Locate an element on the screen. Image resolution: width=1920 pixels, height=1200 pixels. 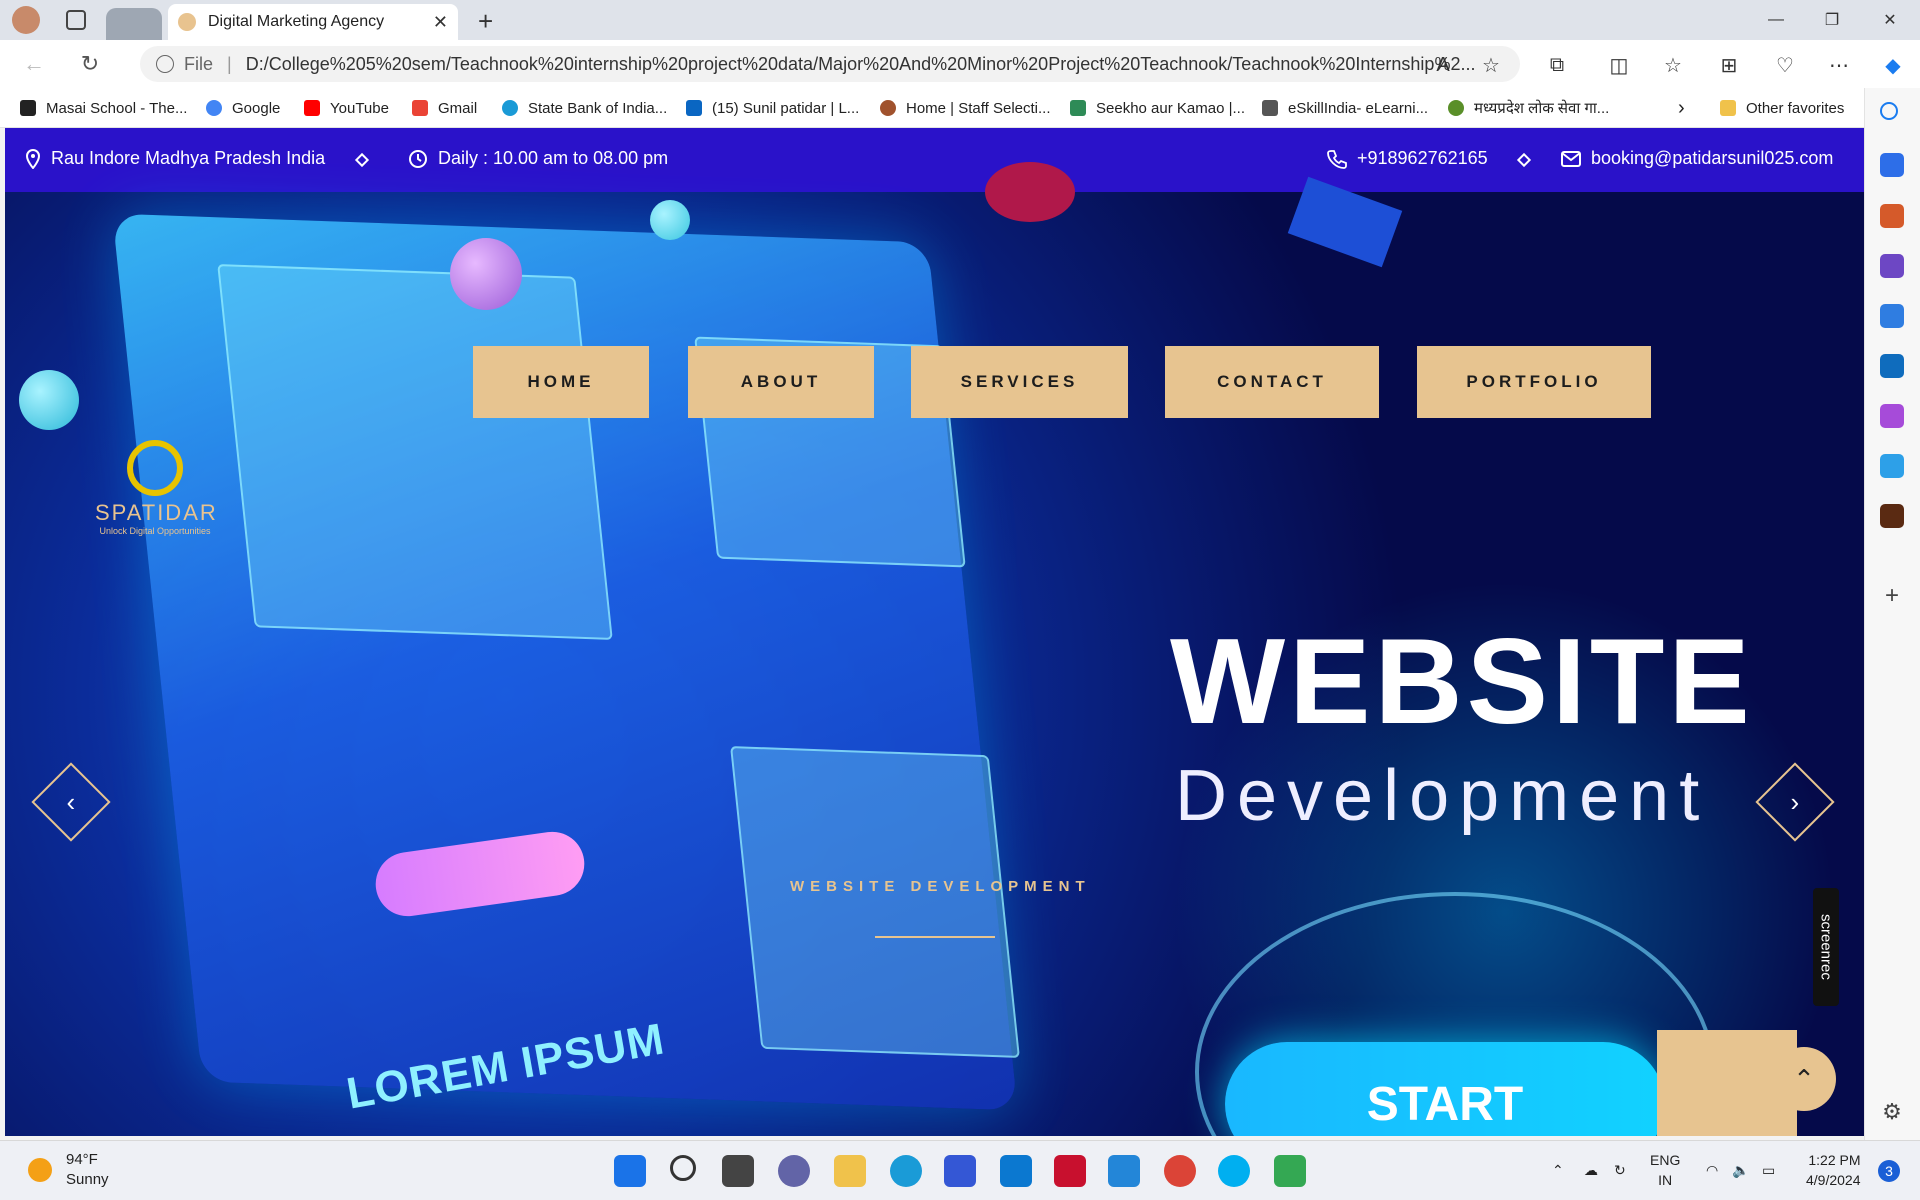
refresh-icon: ↻ is located at coordinates (90, 64).